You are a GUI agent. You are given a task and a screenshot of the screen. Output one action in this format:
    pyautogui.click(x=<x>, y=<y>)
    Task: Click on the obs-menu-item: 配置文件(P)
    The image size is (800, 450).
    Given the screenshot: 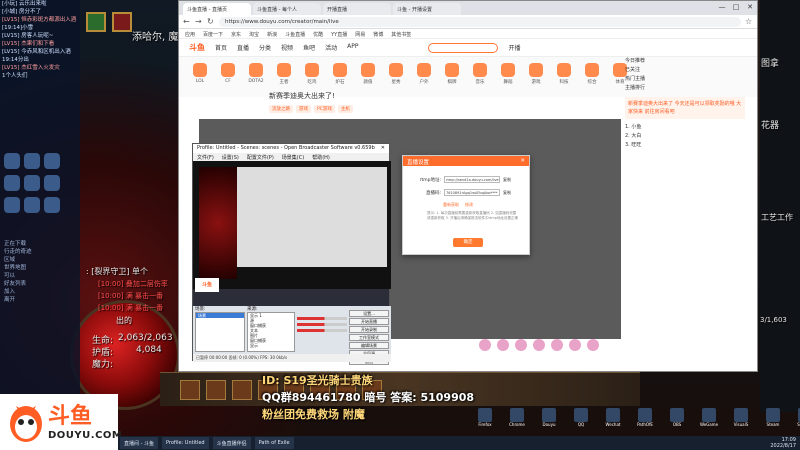 What is the action you would take?
    pyautogui.click(x=260, y=157)
    